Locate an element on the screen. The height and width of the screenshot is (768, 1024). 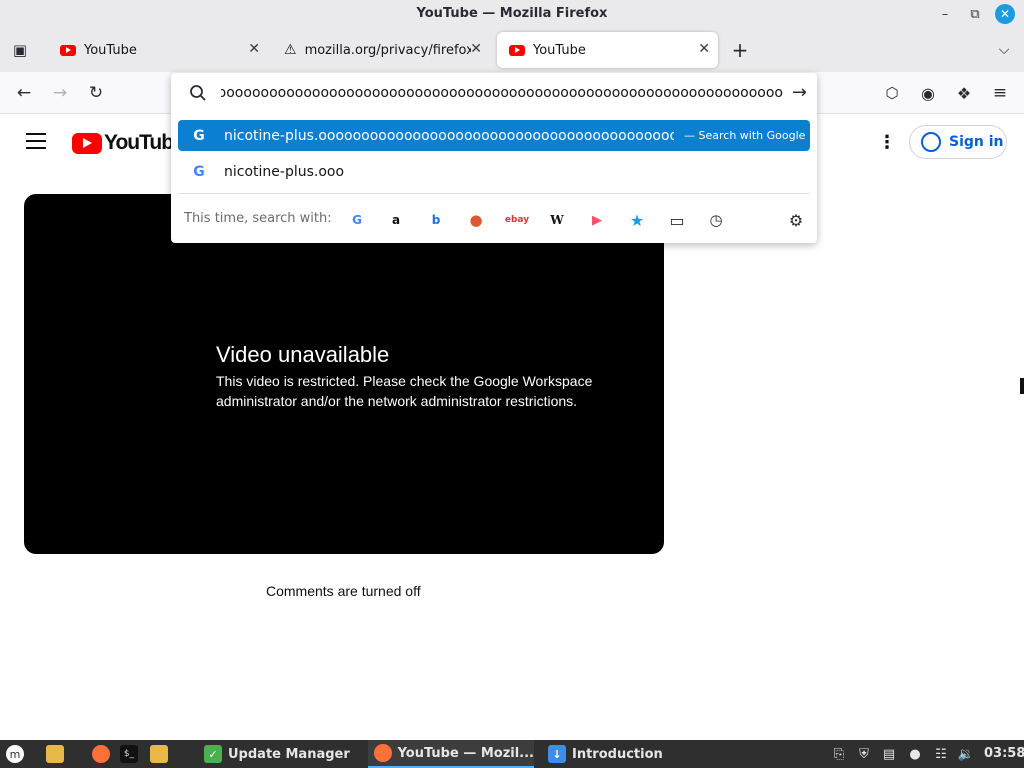
keyboard-layout-icon: ▤ is located at coordinates (889, 754).